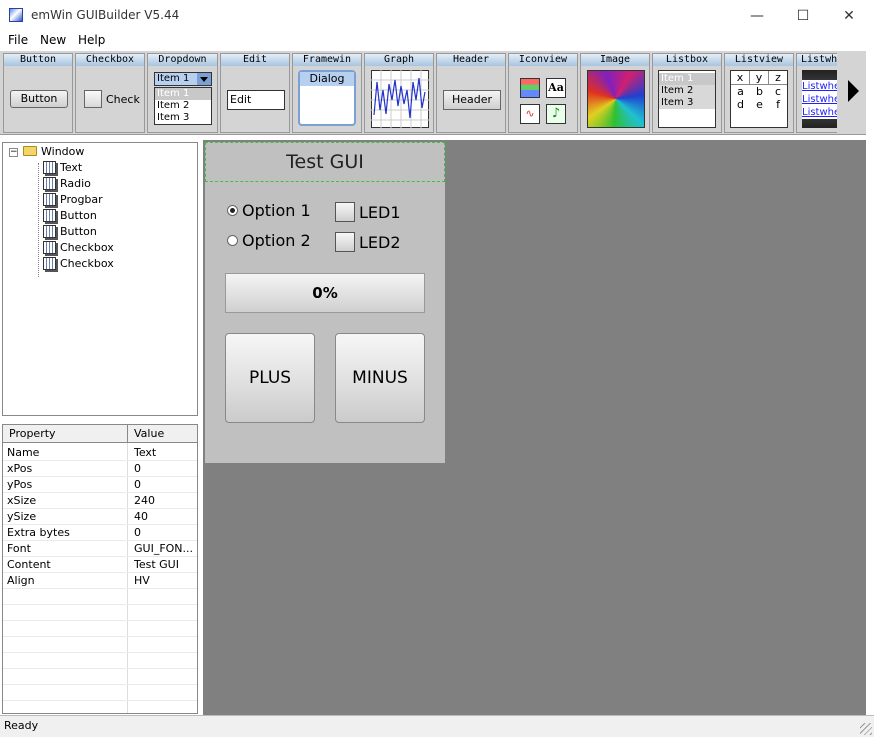 The height and width of the screenshot is (737, 874). What do you see at coordinates (100, 677) in the screenshot?
I see `empty-property-row` at bounding box center [100, 677].